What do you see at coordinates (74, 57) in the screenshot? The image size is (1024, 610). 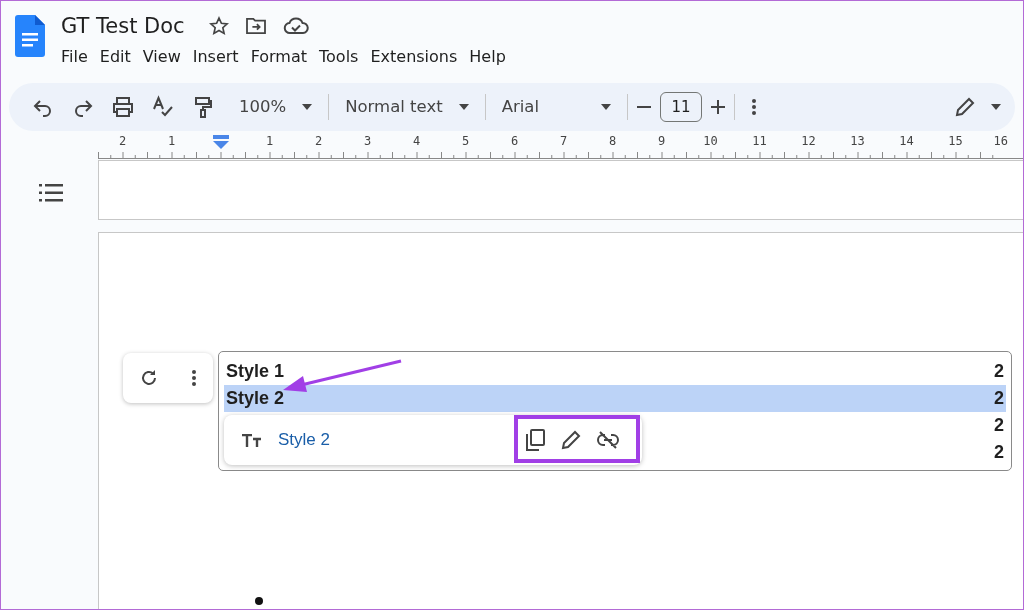 I see `menu-item: File` at bounding box center [74, 57].